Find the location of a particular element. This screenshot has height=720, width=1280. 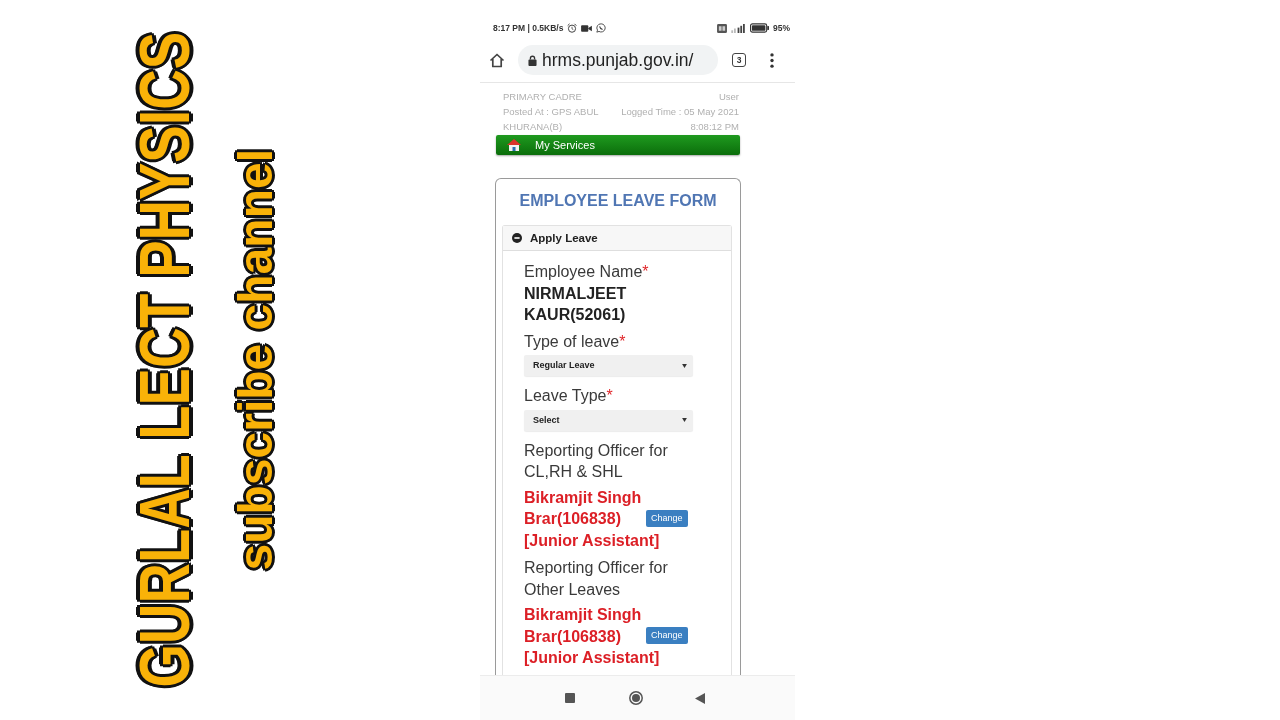

user-info-text: Logged Time : 05 May 2021 is located at coordinates (680, 111).